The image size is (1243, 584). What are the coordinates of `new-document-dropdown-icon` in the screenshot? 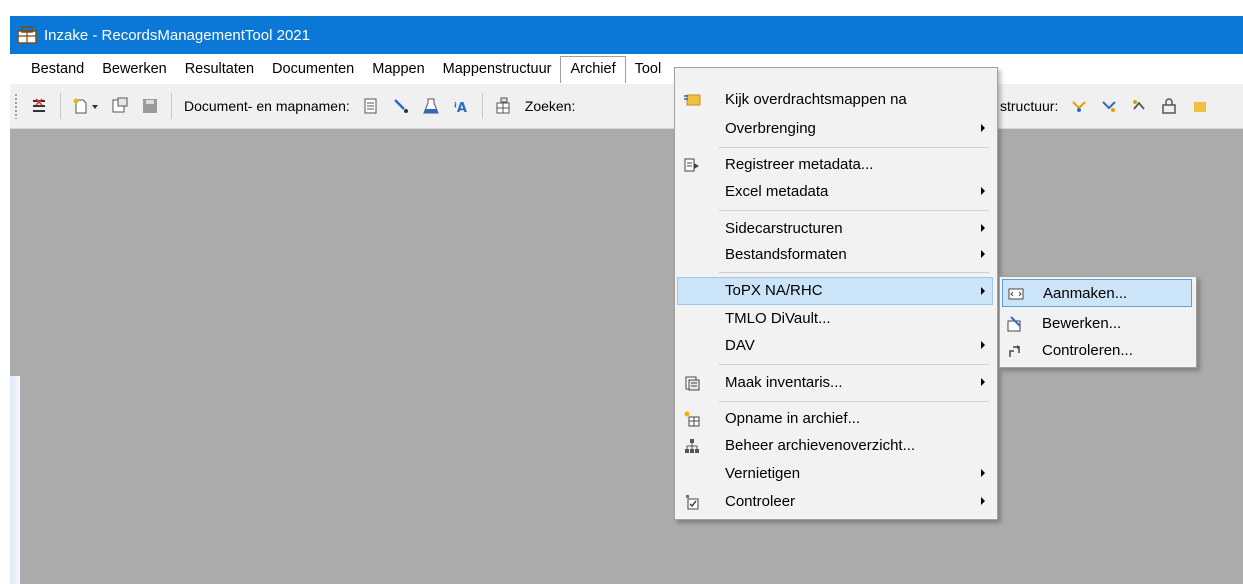 It's located at (86, 106).